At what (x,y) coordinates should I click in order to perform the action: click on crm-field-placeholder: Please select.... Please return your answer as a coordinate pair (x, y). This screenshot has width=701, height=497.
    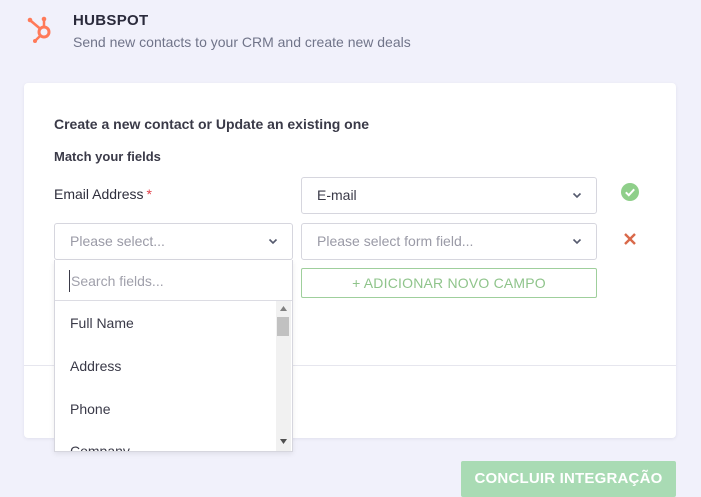
    Looking at the image, I should click on (117, 241).